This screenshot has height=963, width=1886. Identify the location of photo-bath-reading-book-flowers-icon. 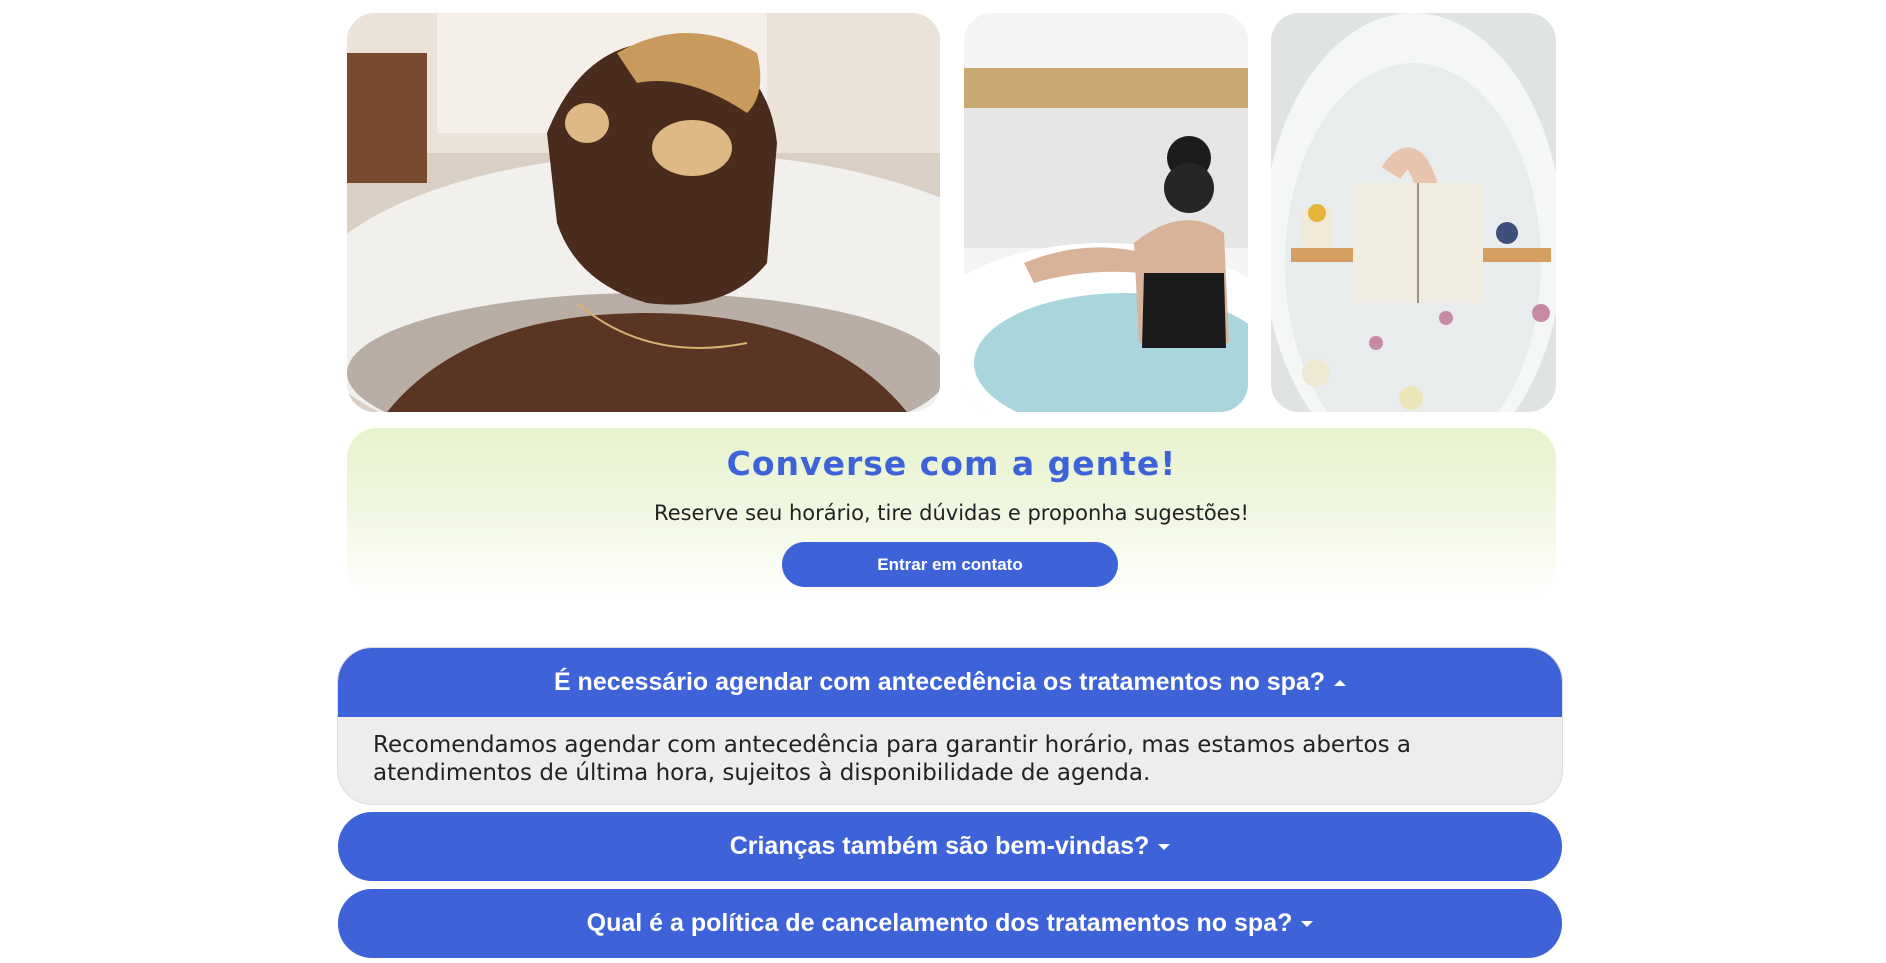
(1413, 212).